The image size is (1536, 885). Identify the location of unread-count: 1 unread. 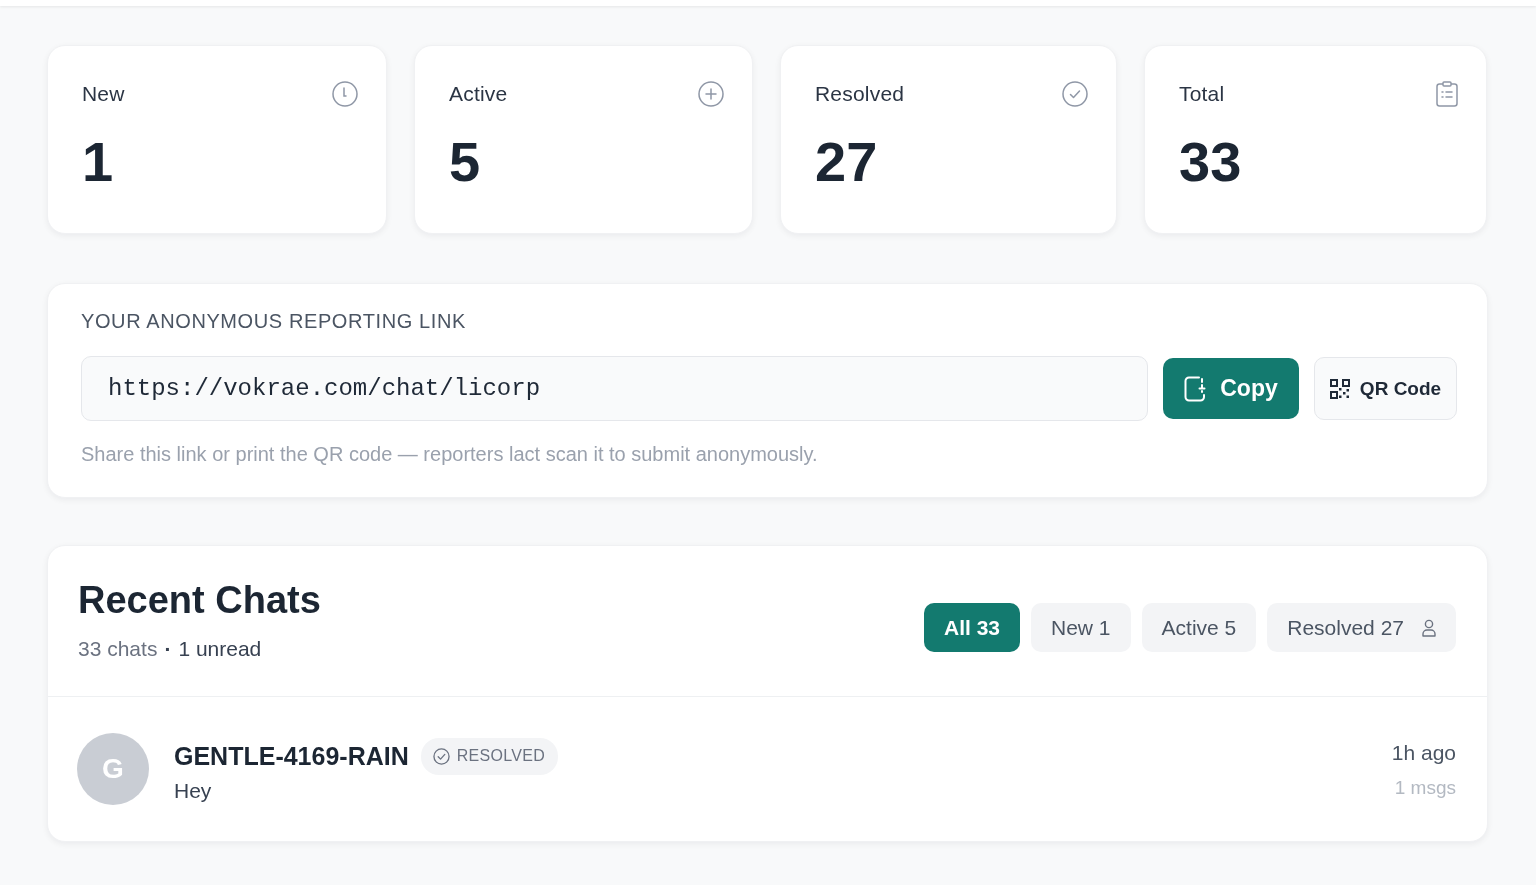
(220, 649).